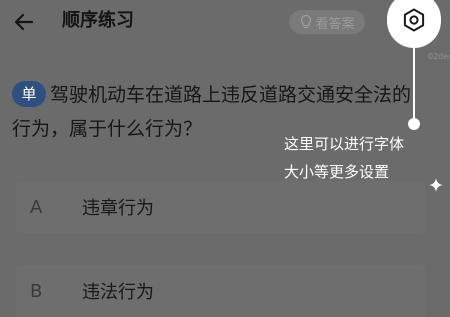 The height and width of the screenshot is (317, 450). What do you see at coordinates (221, 291) in the screenshot?
I see `option-b: B 违法行为` at bounding box center [221, 291].